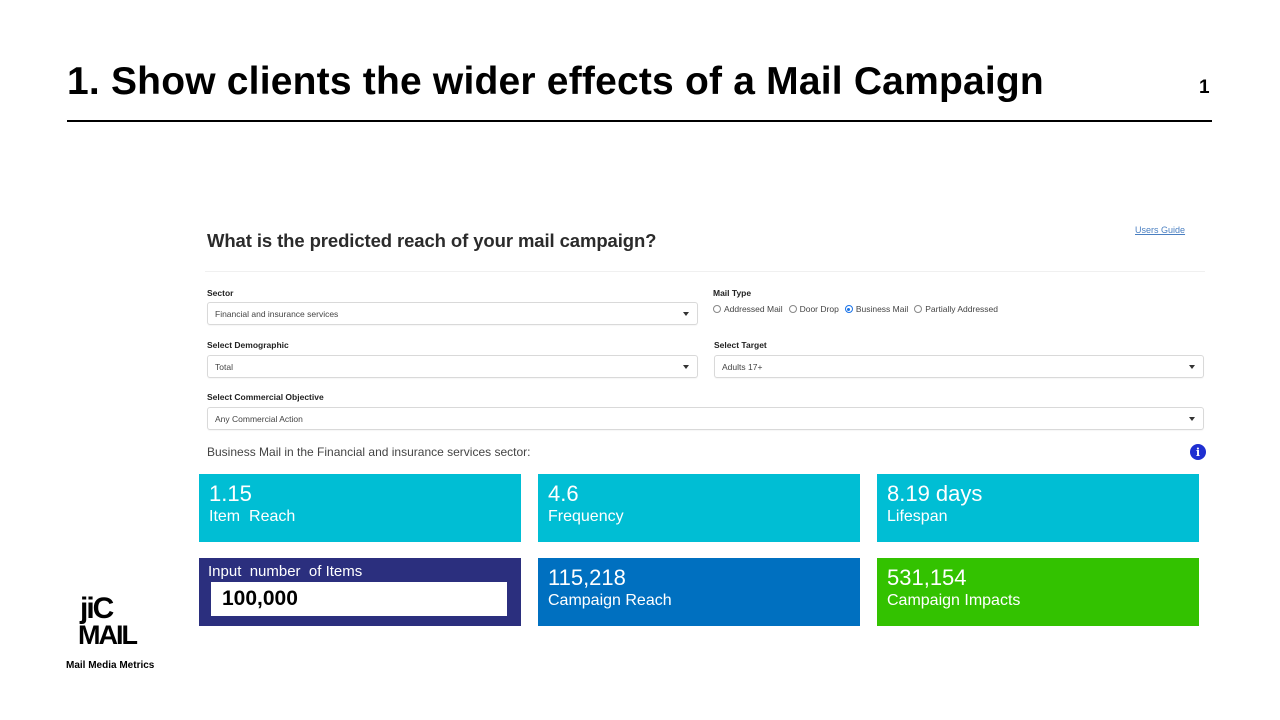  Describe the element at coordinates (917, 516) in the screenshot. I see `lifespan-label: Lifespan` at that location.